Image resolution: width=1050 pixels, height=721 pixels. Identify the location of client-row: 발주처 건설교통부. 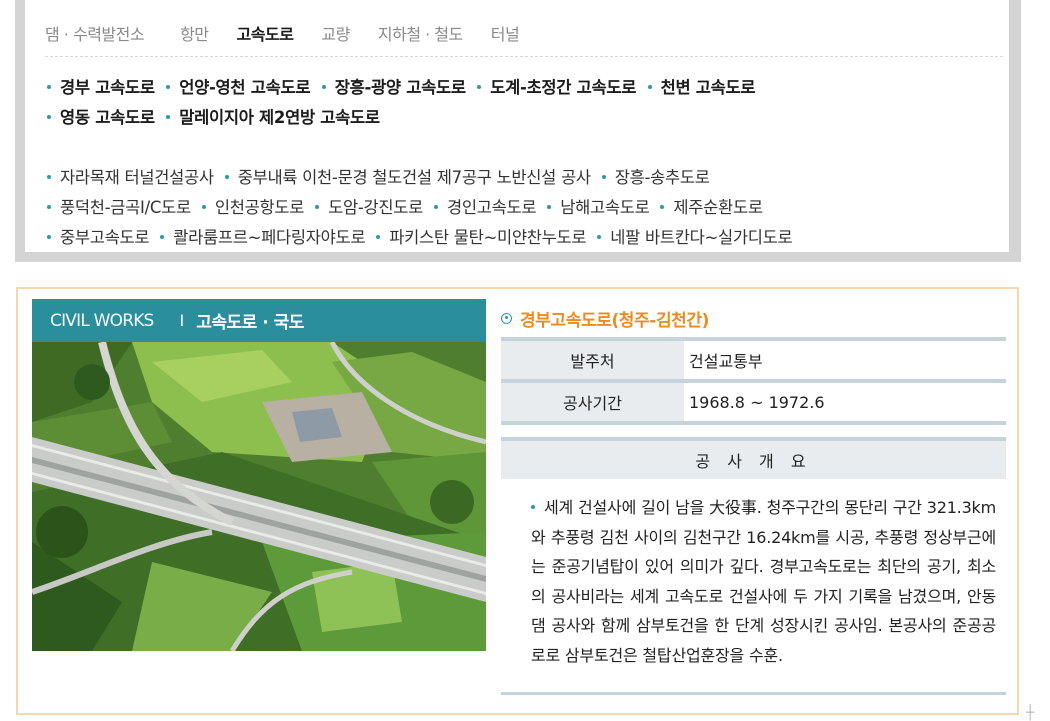
(753, 360).